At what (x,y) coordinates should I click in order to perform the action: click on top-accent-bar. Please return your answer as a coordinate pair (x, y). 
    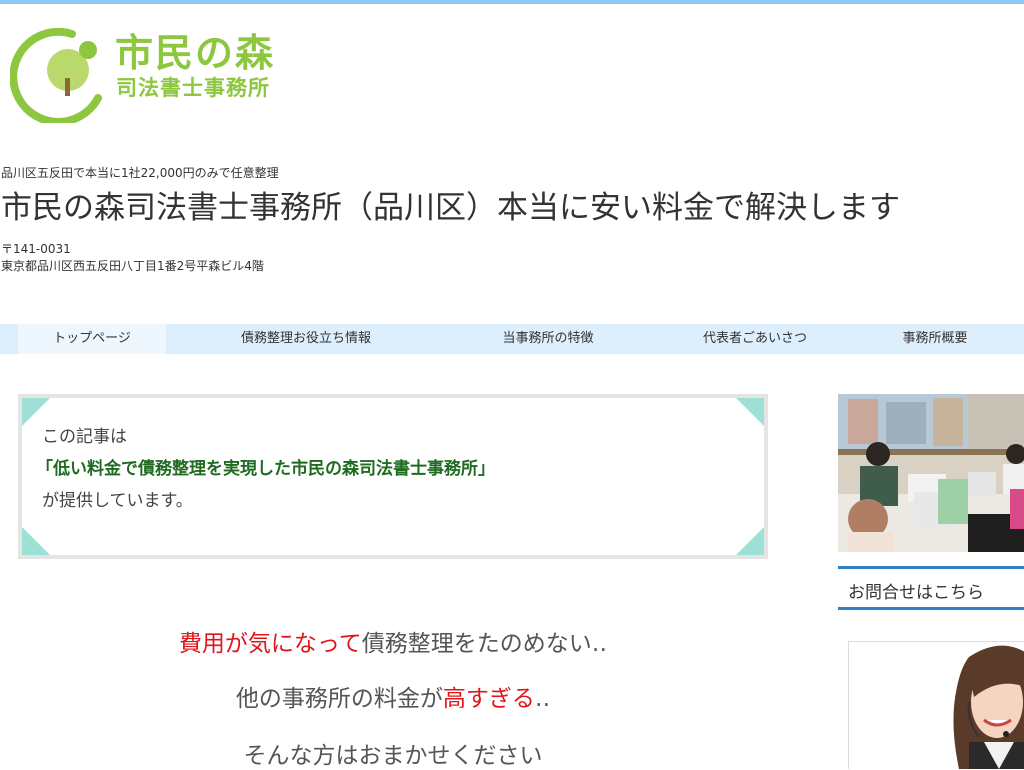
    Looking at the image, I should click on (512, 2).